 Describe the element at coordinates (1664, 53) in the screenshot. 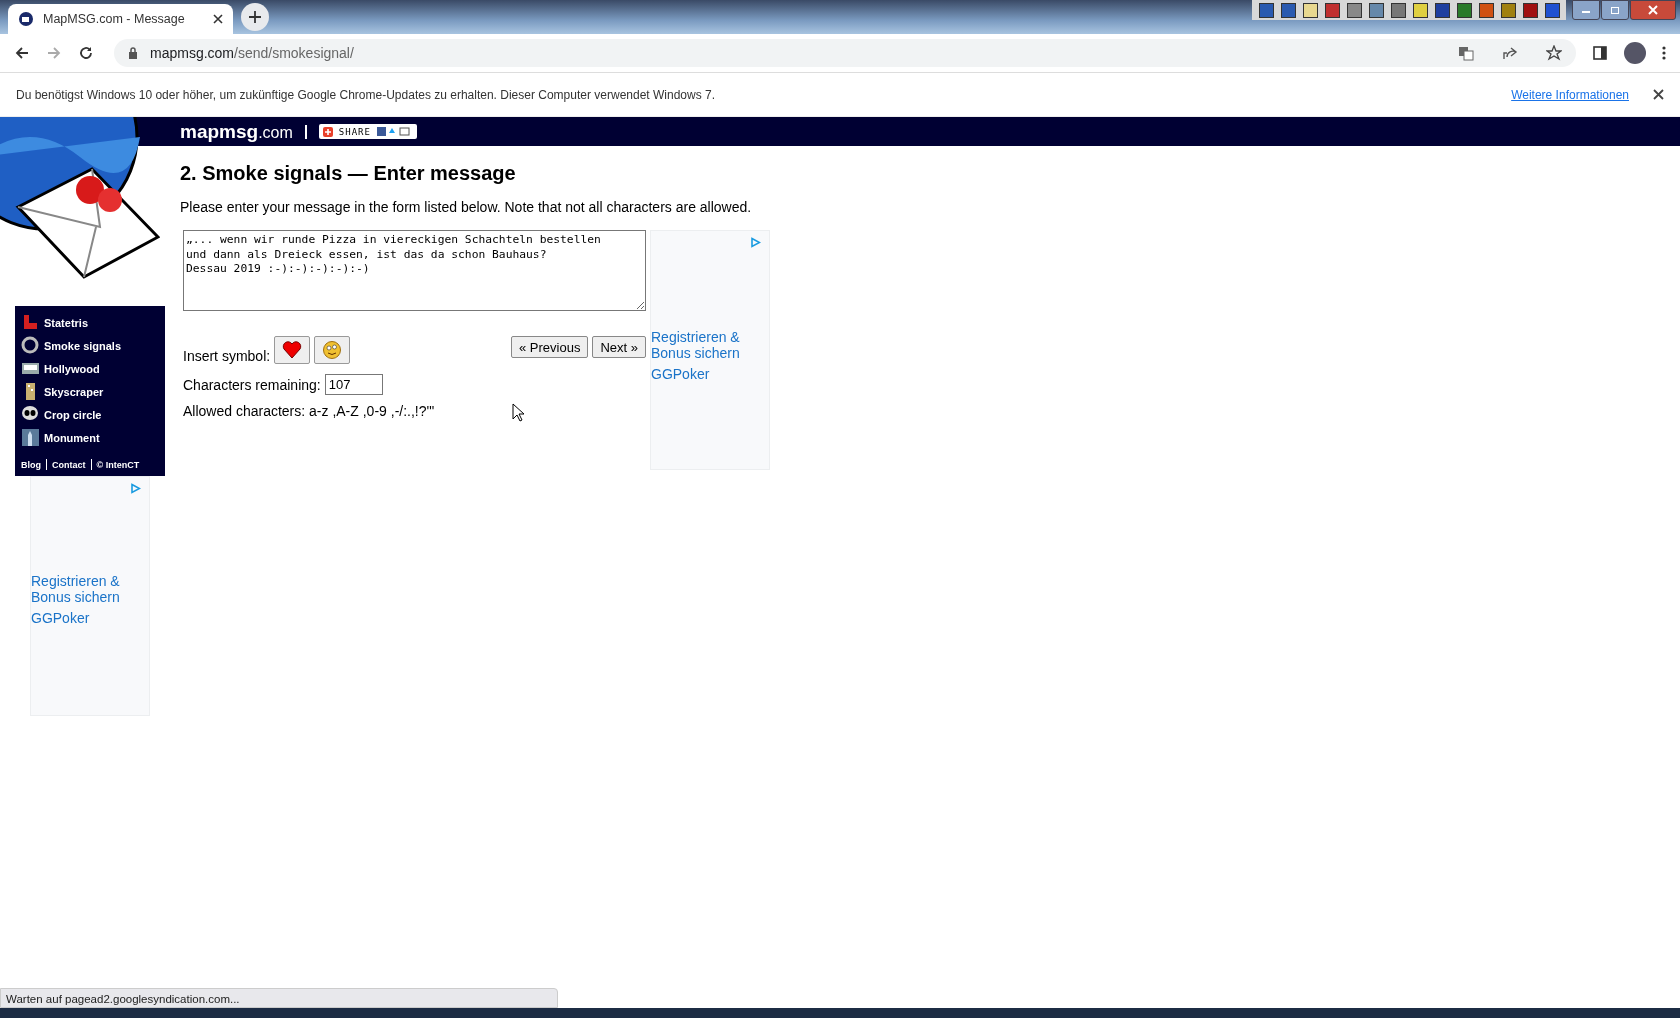

I see `menu-icon` at that location.